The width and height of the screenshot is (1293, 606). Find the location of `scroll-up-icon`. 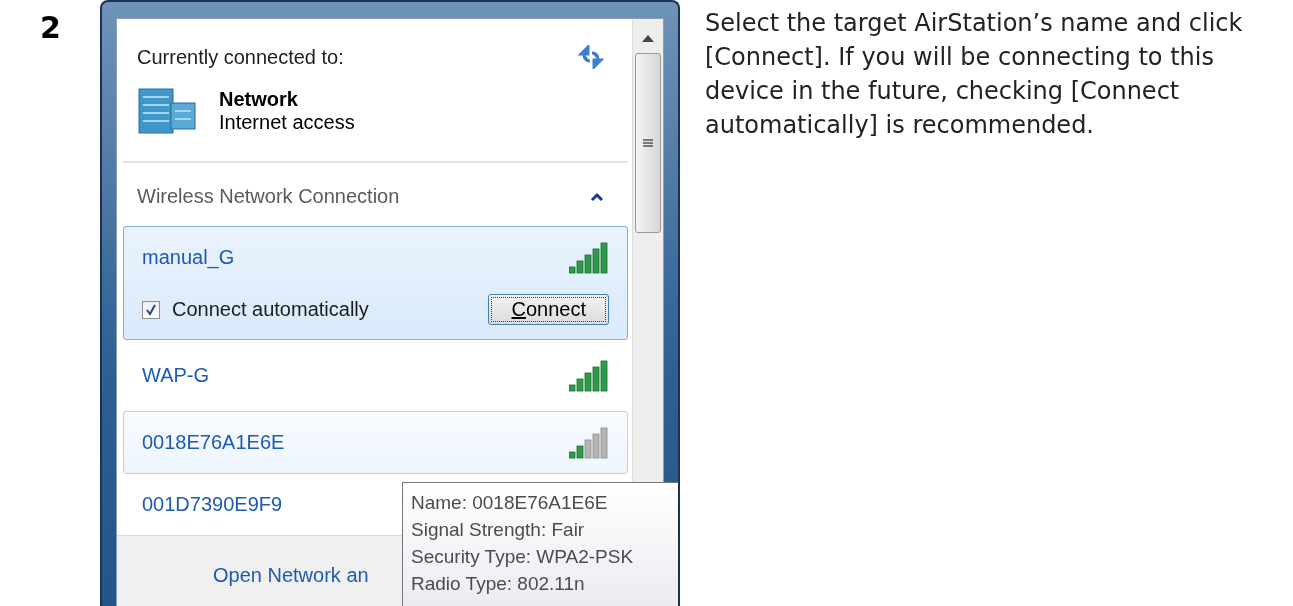

scroll-up-icon is located at coordinates (648, 38).